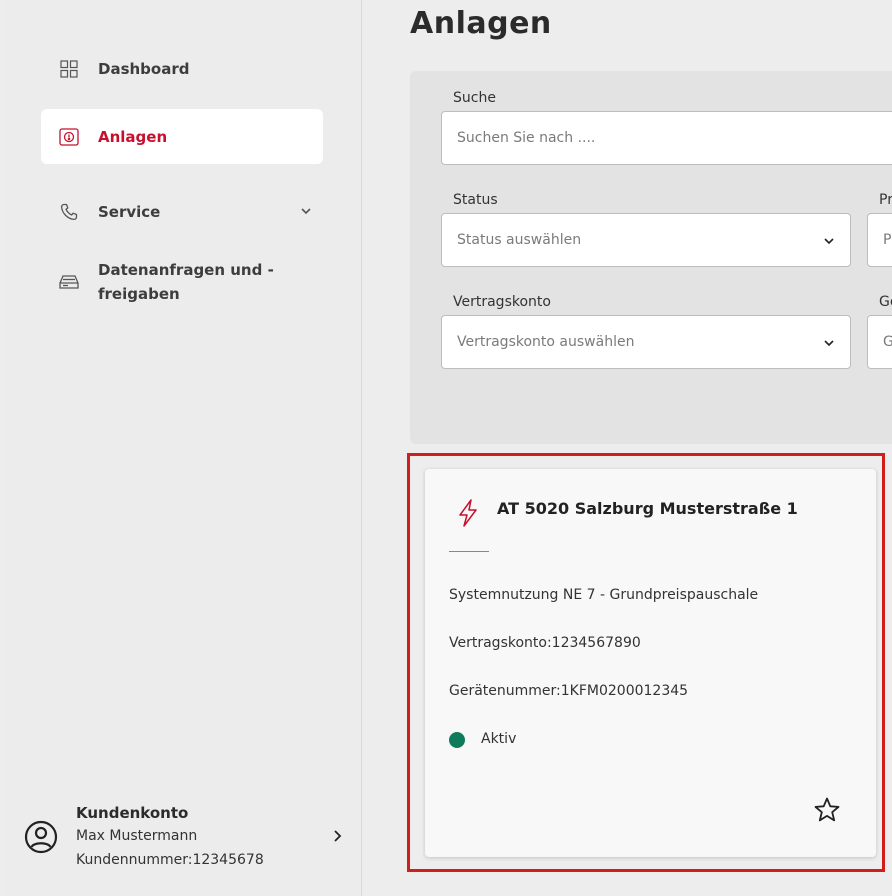 This screenshot has width=892, height=896. I want to click on status-label: Status, so click(475, 200).